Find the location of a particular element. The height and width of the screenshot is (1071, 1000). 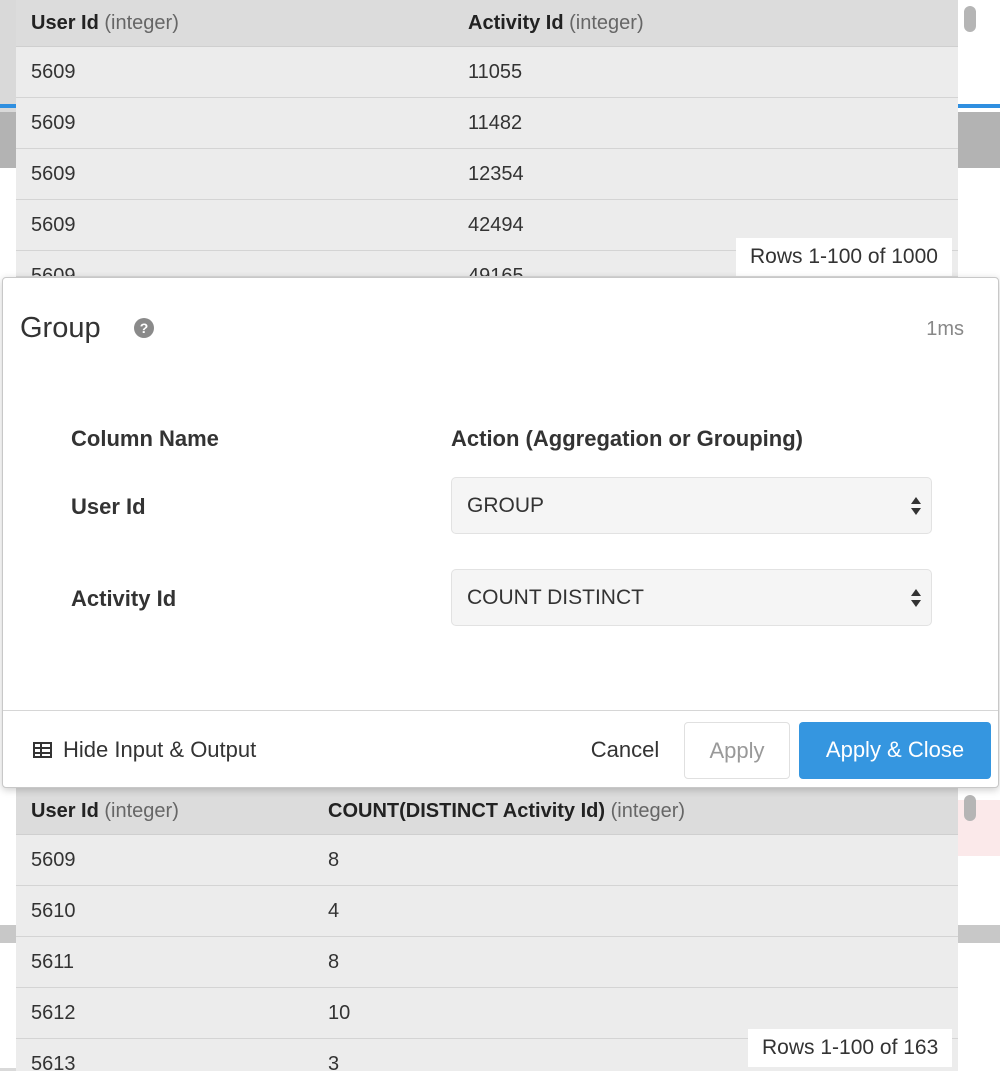

table-row: 5610 4 is located at coordinates (487, 911).